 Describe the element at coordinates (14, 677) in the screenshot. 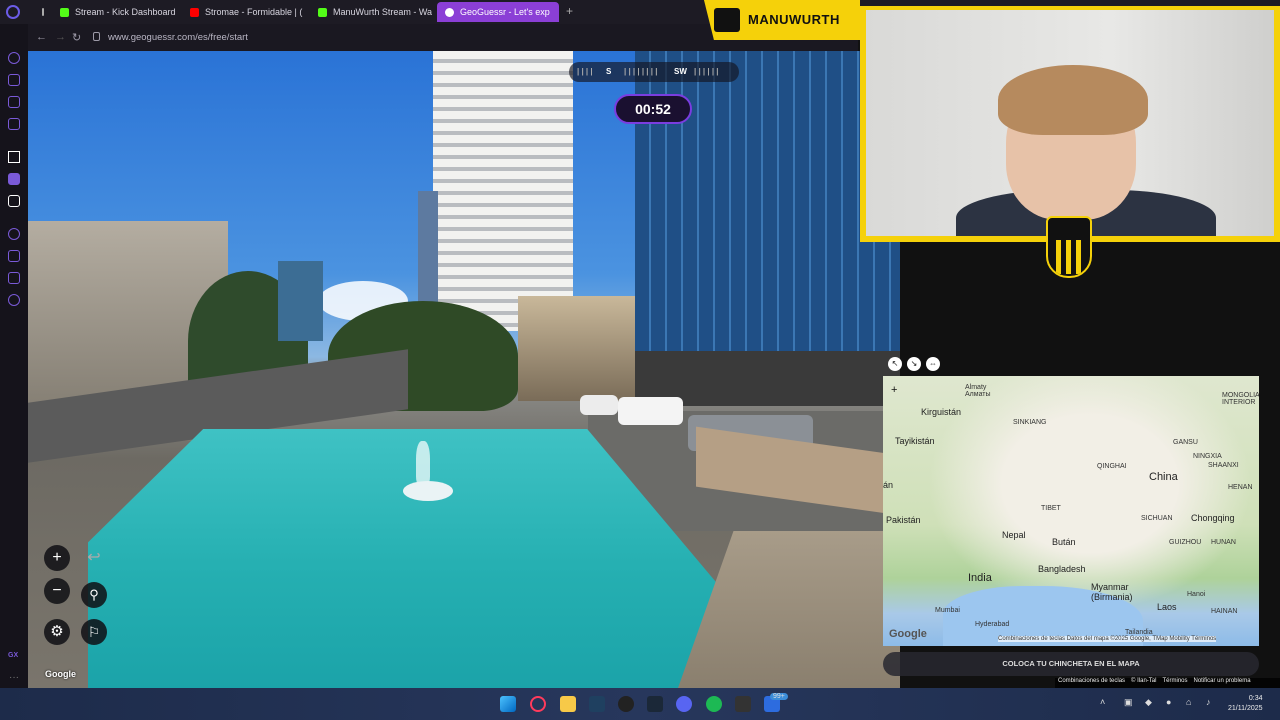

I see `sidebar-more-icon: ···` at that location.